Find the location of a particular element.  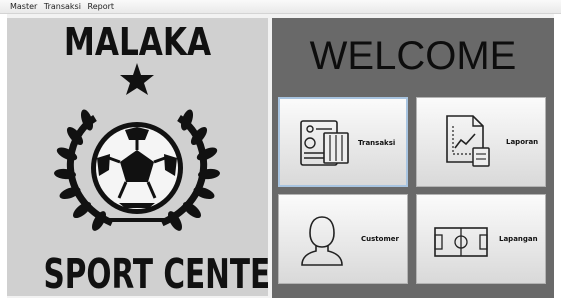

laporan-button: Laporan is located at coordinates (481, 142).